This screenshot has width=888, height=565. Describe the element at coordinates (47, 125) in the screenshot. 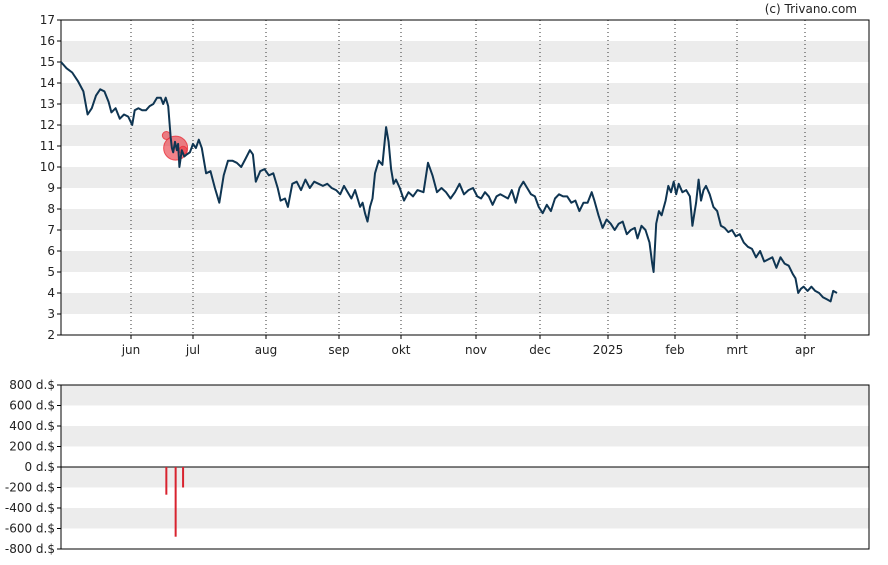

I see `price-y-tick-label: 12` at that location.